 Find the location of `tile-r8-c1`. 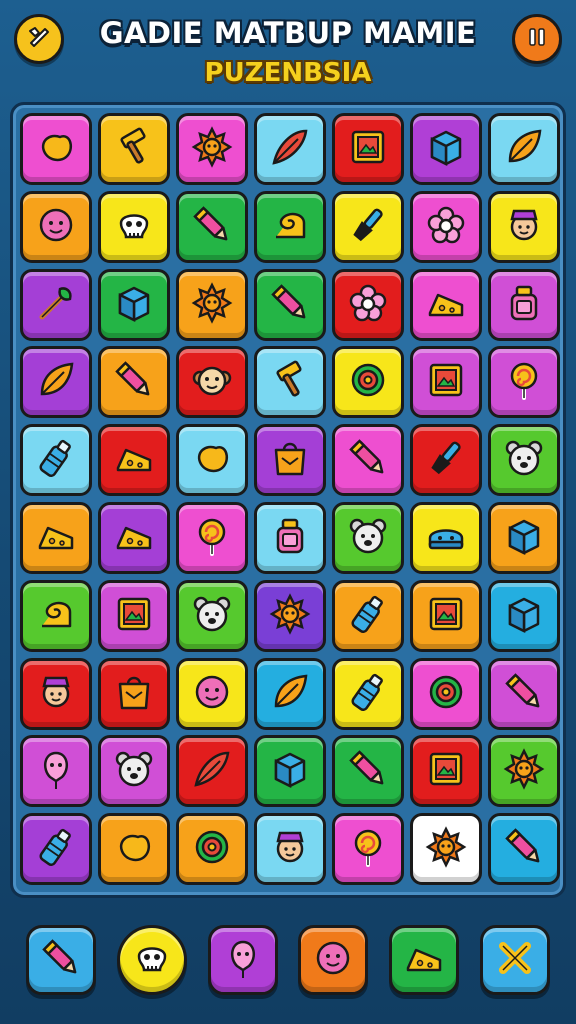

tile-r8-c1 is located at coordinates (134, 771).